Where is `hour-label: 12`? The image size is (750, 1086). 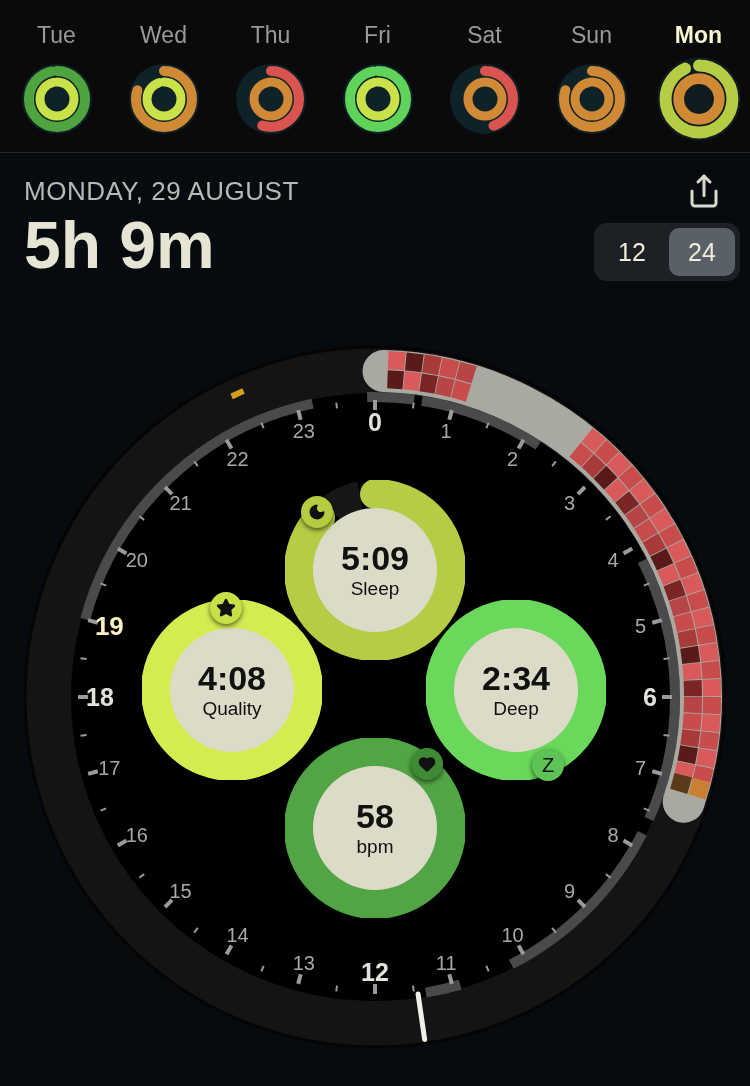
hour-label: 12 is located at coordinates (375, 972).